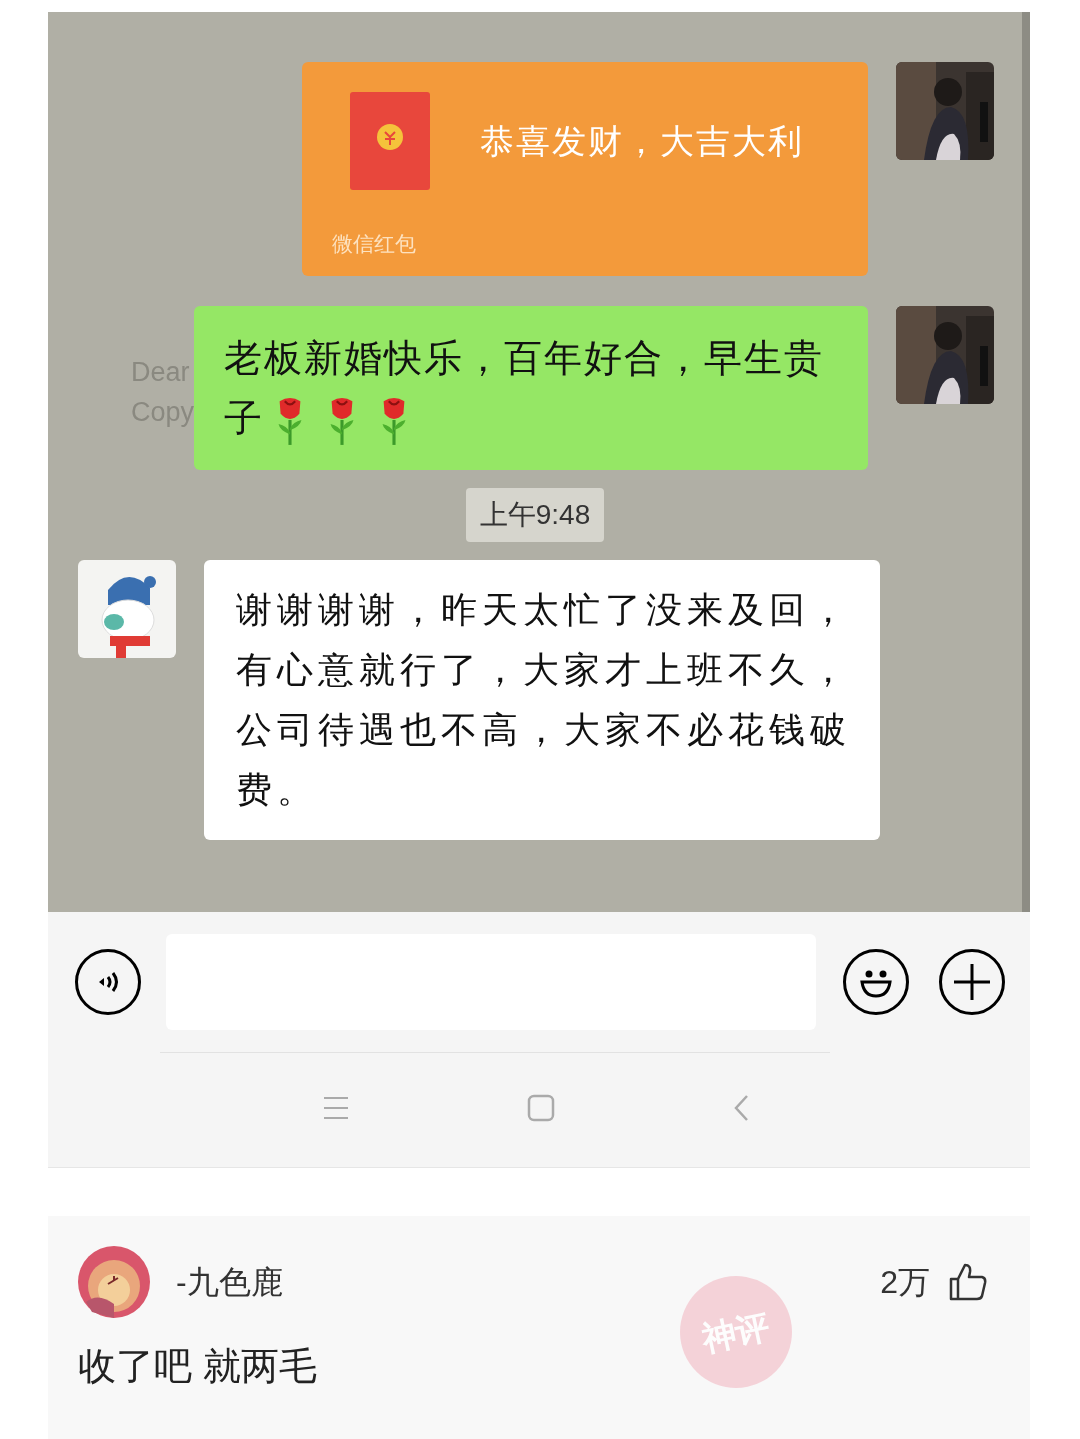  What do you see at coordinates (642, 141) in the screenshot?
I see `envelope-greeting: 恭喜发财，大吉大利` at bounding box center [642, 141].